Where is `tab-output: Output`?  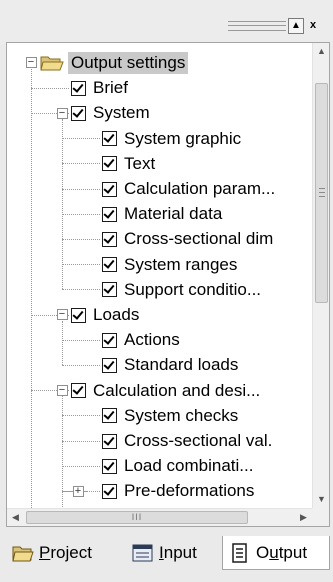 tab-output: Output is located at coordinates (276, 553).